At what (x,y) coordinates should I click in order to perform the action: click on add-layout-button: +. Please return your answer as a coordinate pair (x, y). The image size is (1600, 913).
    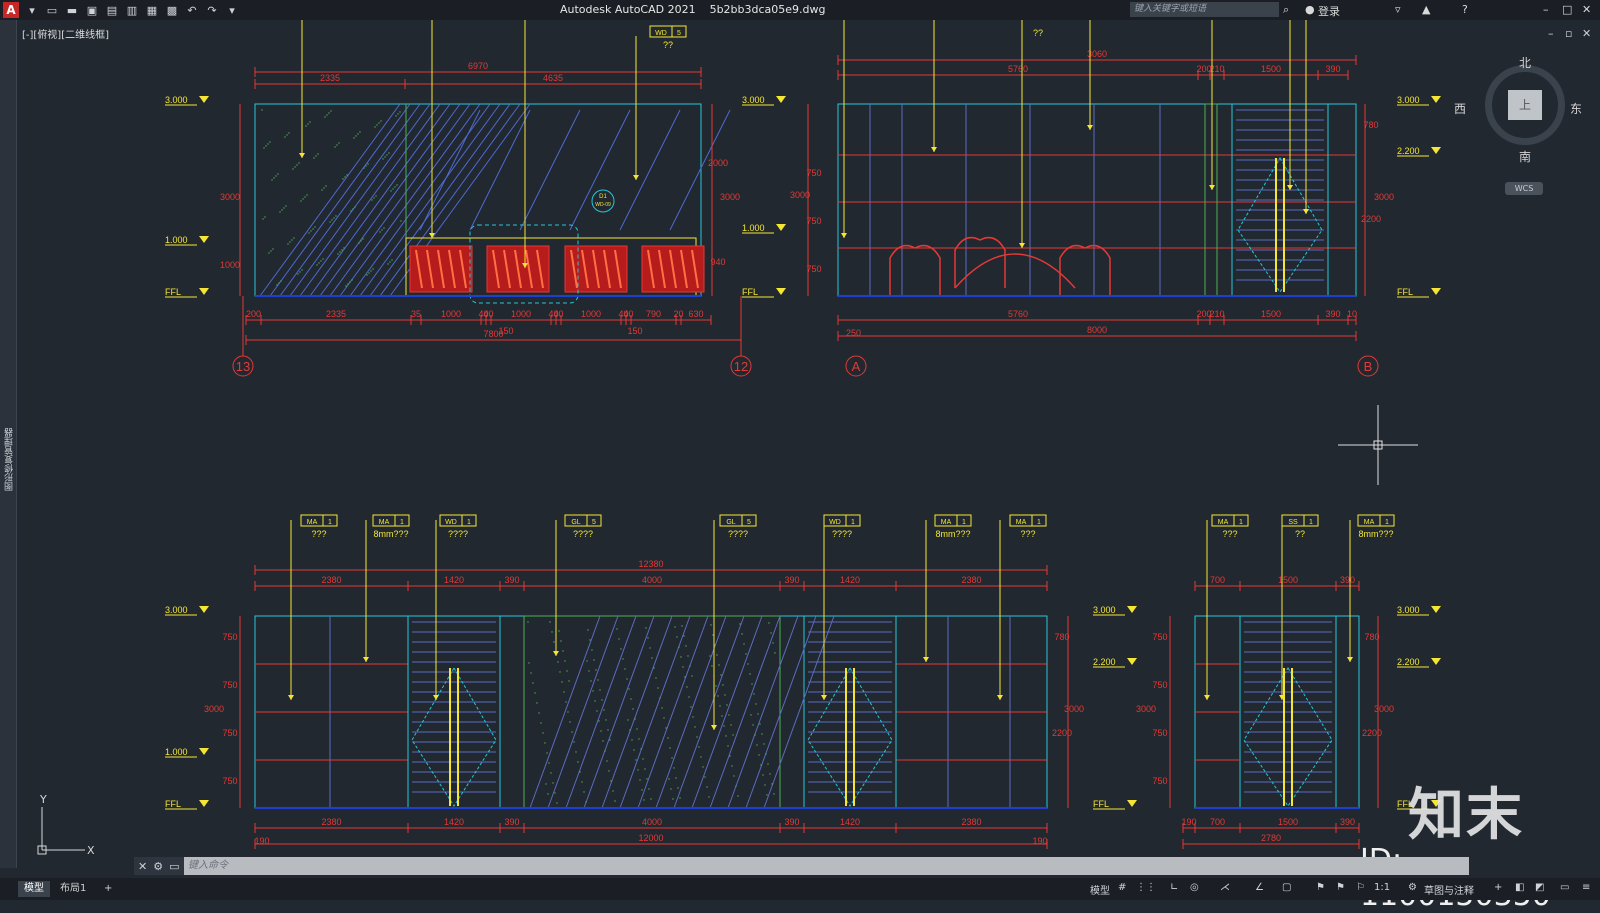
    Looking at the image, I should click on (108, 889).